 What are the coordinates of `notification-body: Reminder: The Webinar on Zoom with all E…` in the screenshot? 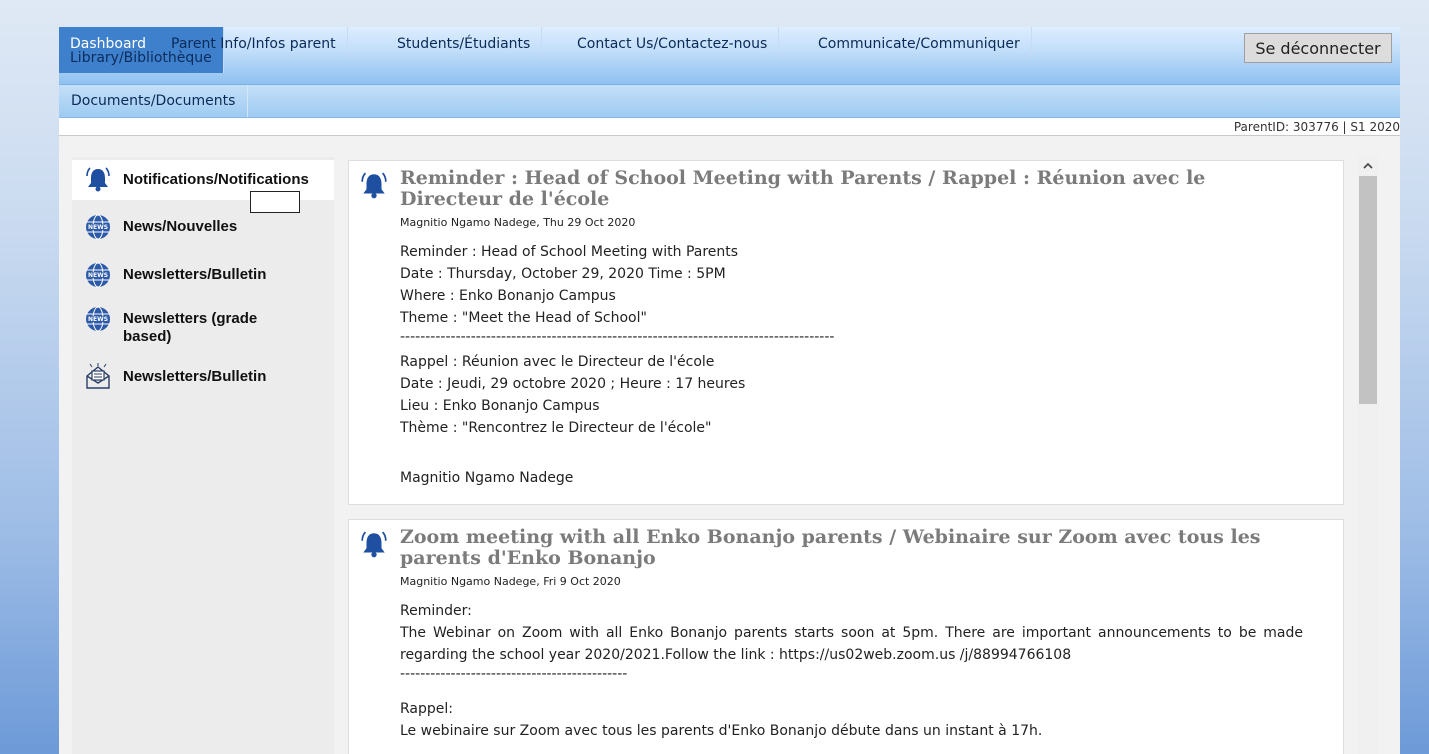 It's located at (851, 671).